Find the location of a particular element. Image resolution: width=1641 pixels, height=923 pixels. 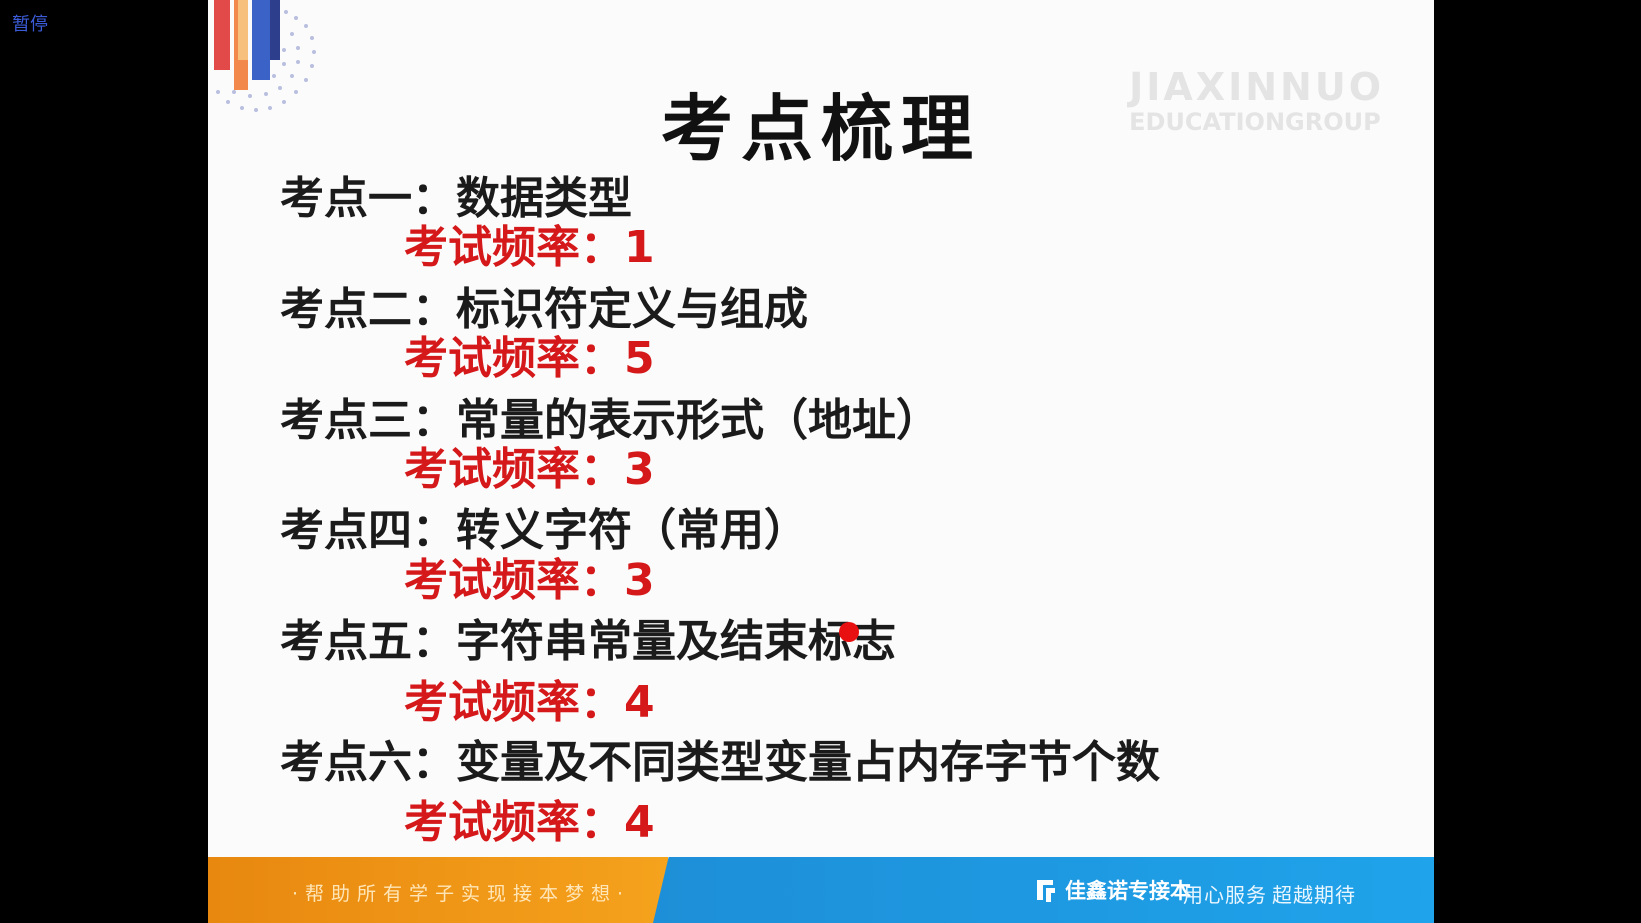

exam-frequency-5: 考试频率：4 is located at coordinates (529, 702).